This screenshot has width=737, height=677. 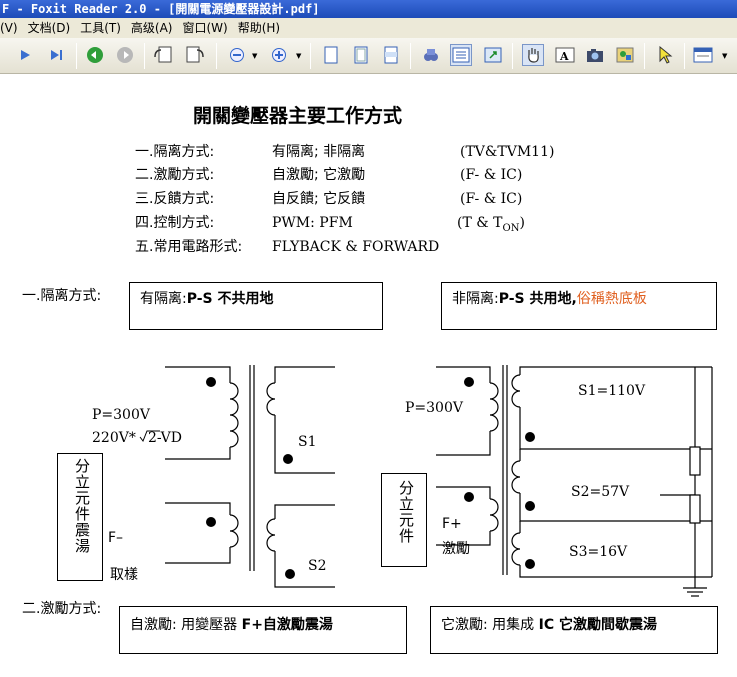 I want to click on left-p-voltage: P=300V, so click(x=121, y=415).